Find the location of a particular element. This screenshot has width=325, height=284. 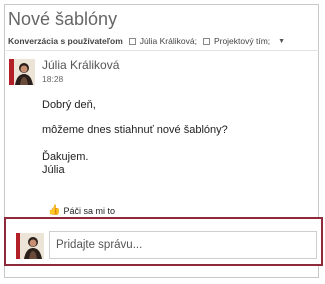

like-button: 👍 Páči sa mi to is located at coordinates (81, 210).